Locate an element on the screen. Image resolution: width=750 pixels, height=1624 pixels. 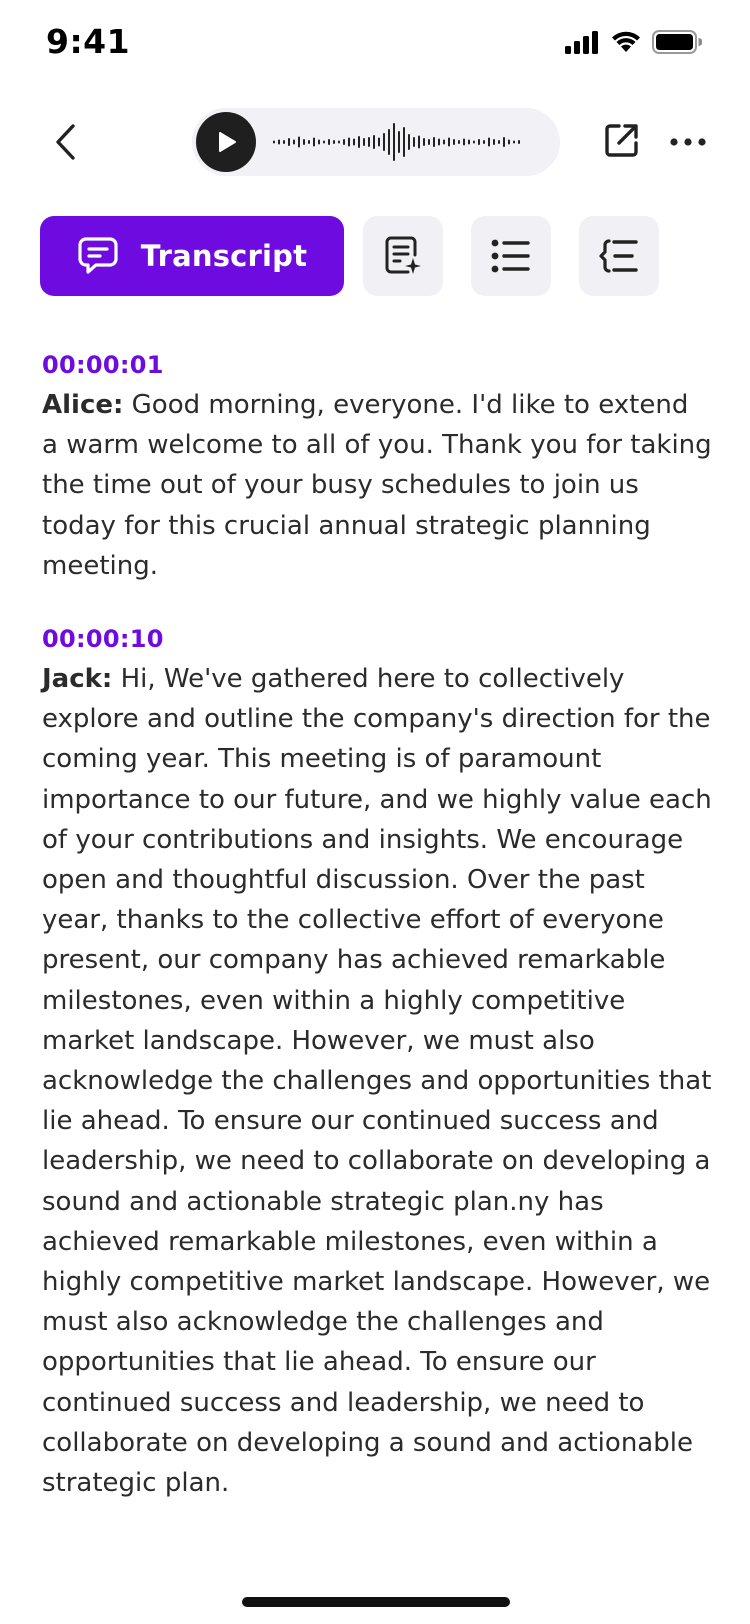
speaker-name: Jack: is located at coordinates (77, 679).